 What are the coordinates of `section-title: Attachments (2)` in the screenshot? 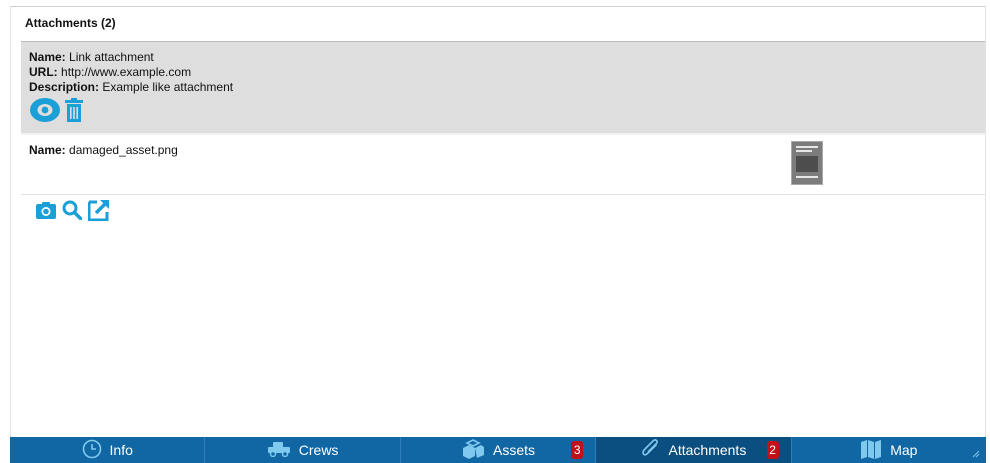 It's located at (70, 23).